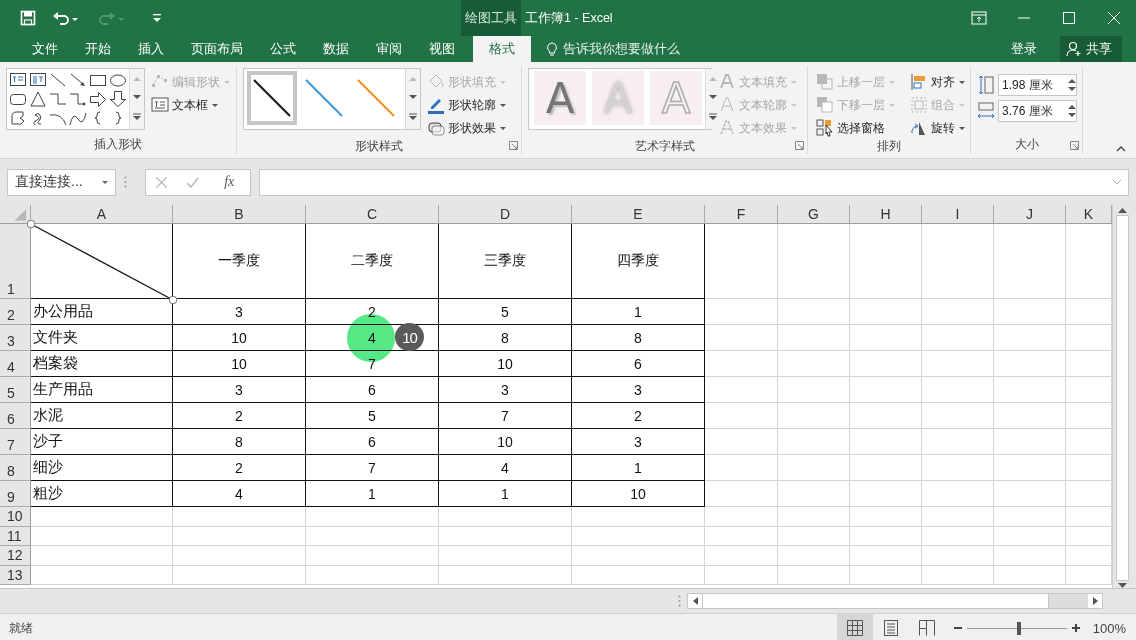  I want to click on text-box-icon, so click(18, 79).